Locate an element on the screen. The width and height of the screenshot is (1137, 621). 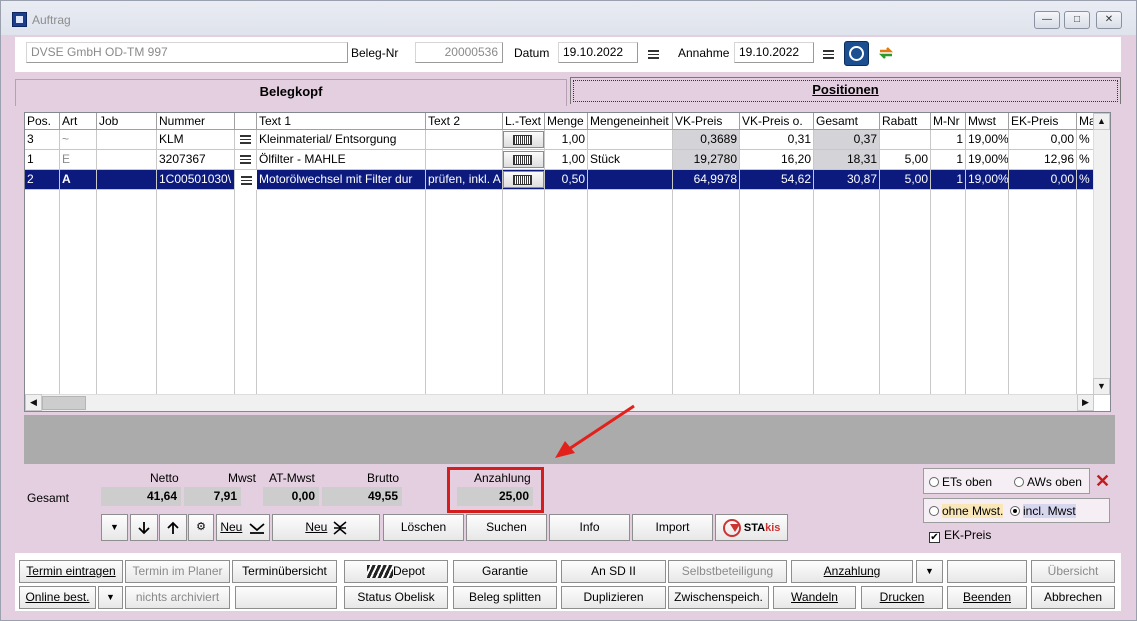
col-header-menge: Menge is located at coordinates (566, 121).